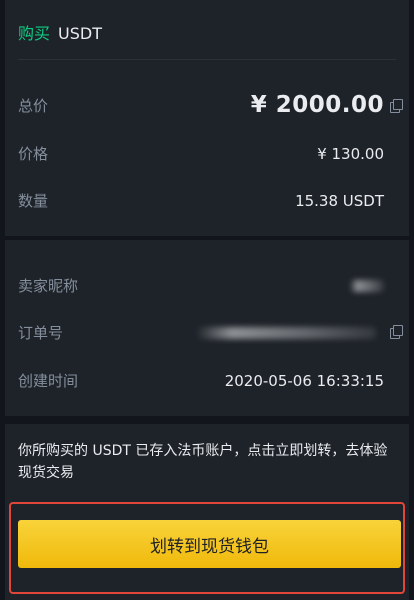  What do you see at coordinates (304, 380) in the screenshot?
I see `created-value: 2020-05-06 16:33:15` at bounding box center [304, 380].